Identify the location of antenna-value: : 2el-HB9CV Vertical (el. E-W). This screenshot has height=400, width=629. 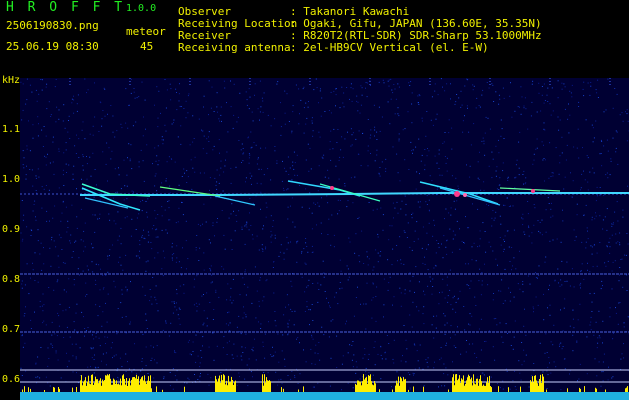
(389, 47).